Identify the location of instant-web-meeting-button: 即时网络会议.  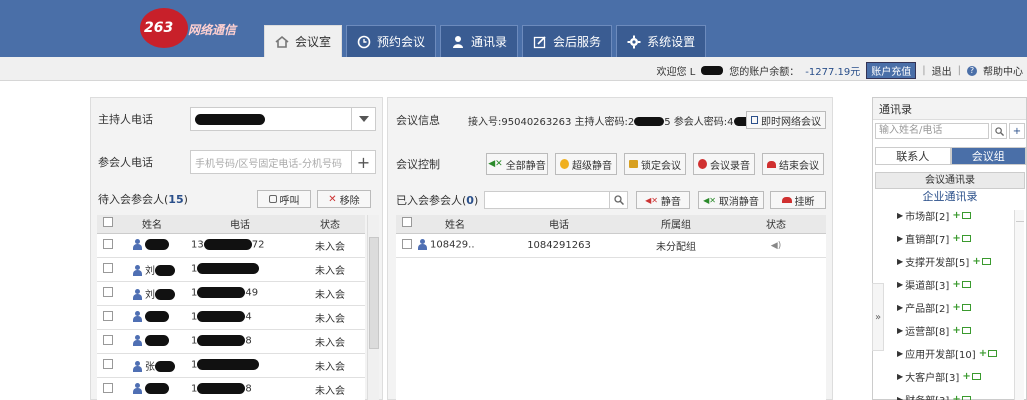
(786, 120).